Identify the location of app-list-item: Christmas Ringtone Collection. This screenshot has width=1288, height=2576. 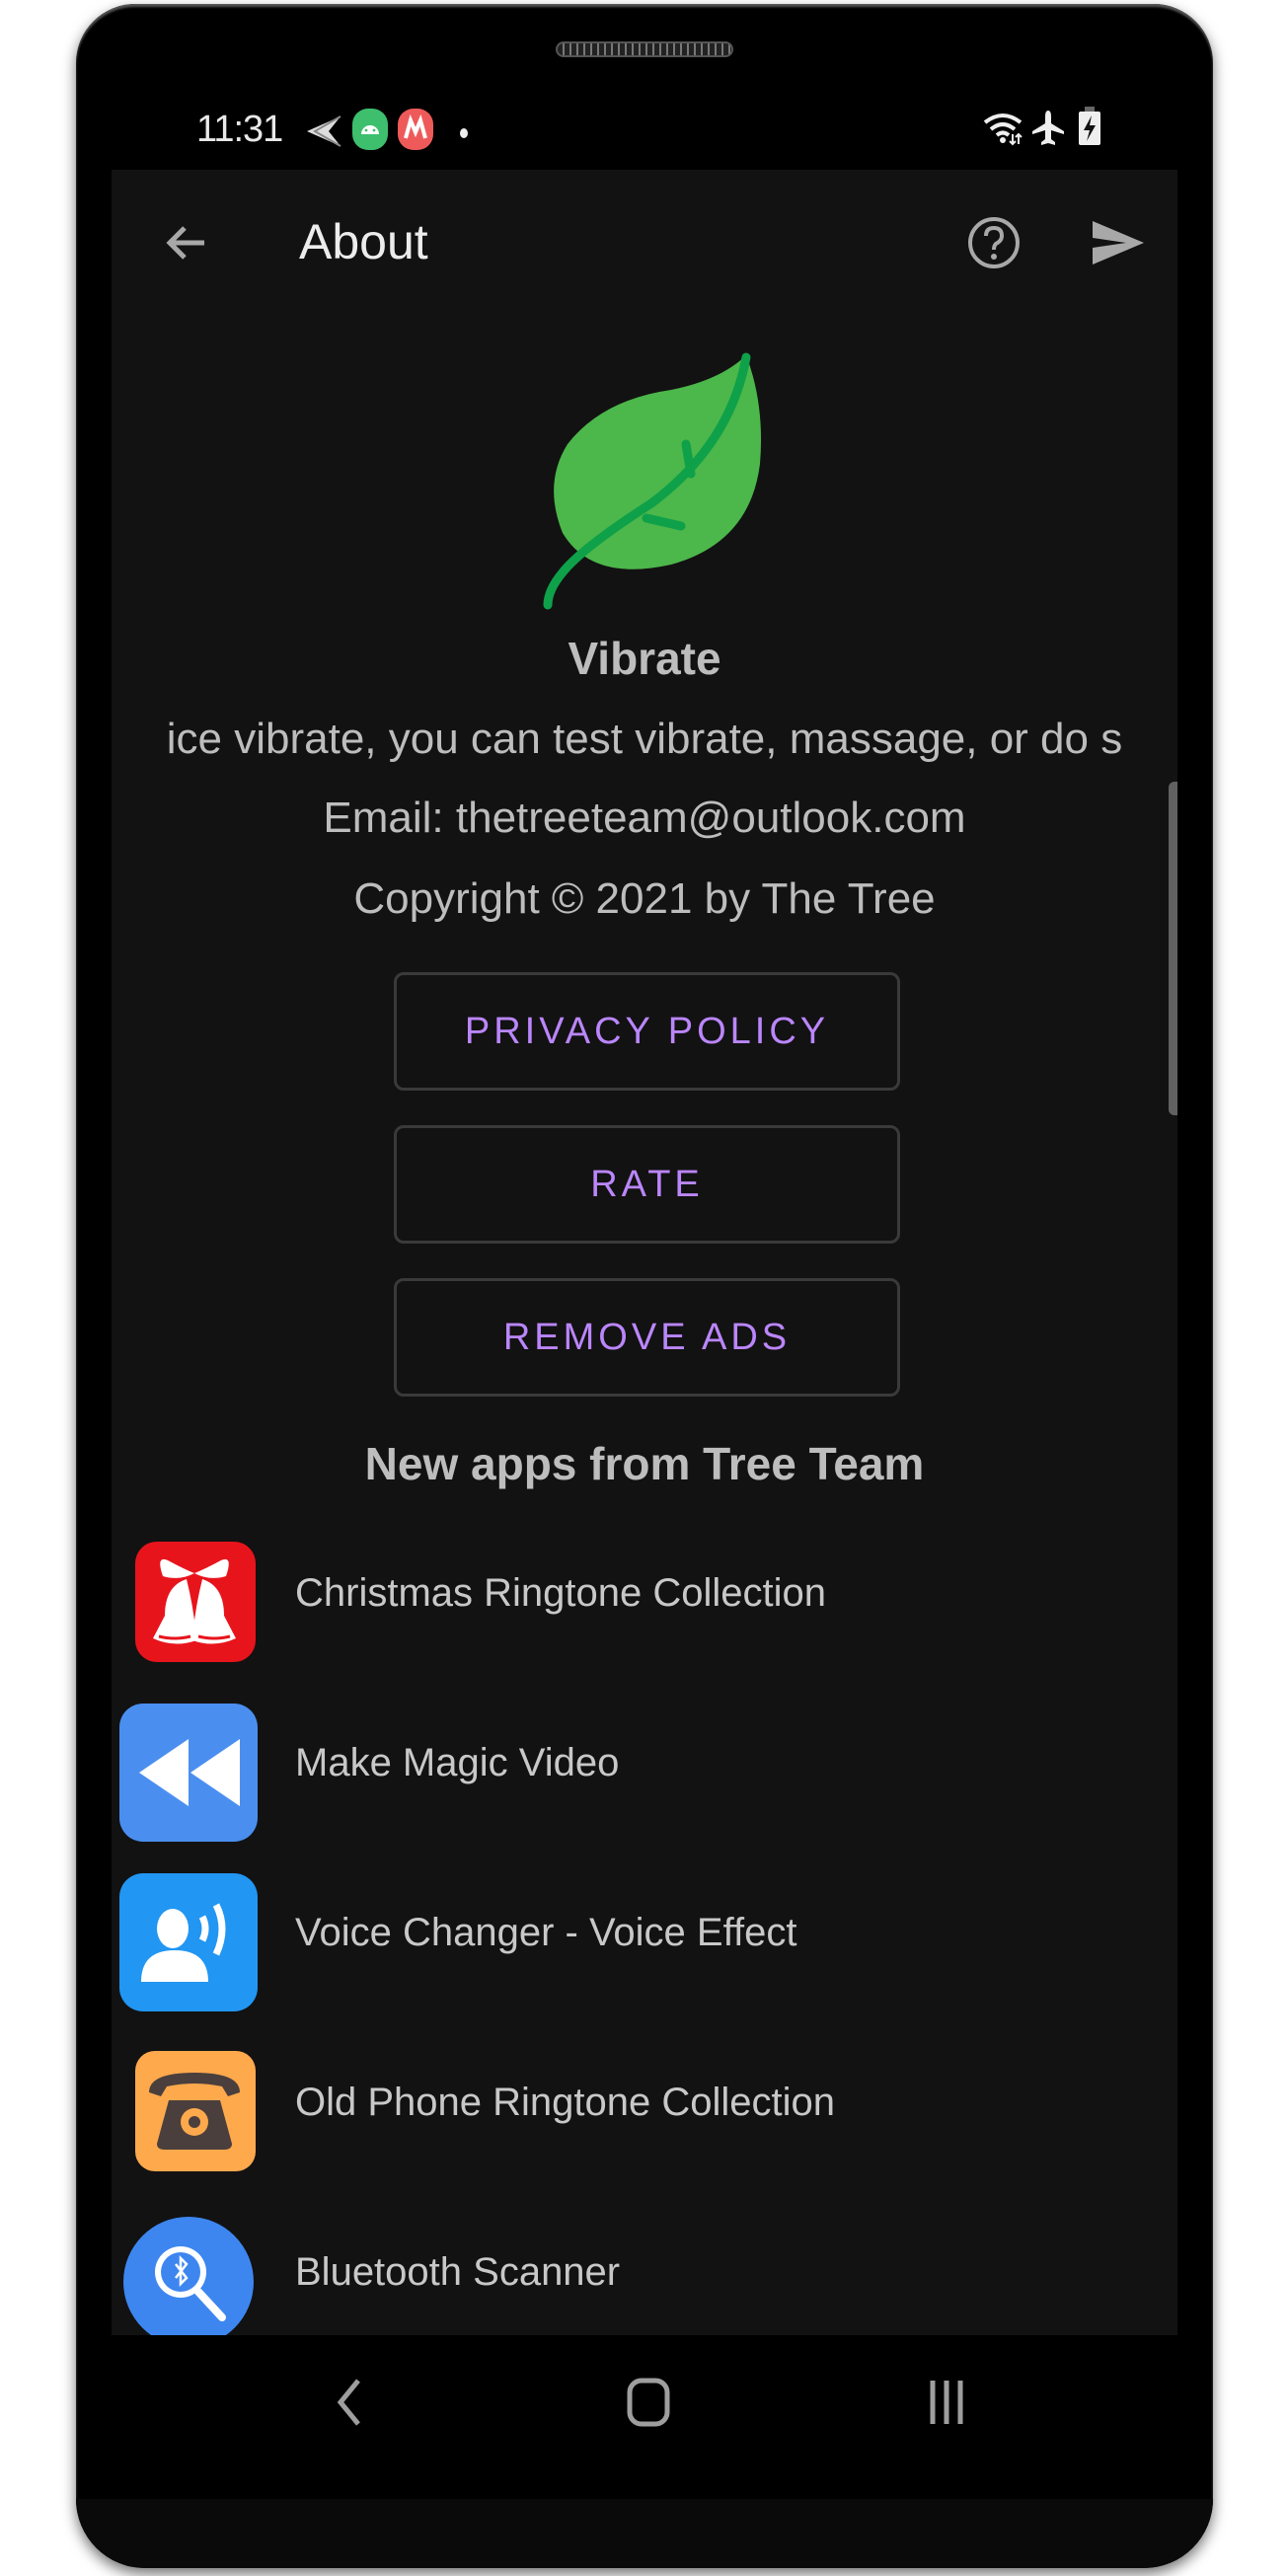
(644, 1599).